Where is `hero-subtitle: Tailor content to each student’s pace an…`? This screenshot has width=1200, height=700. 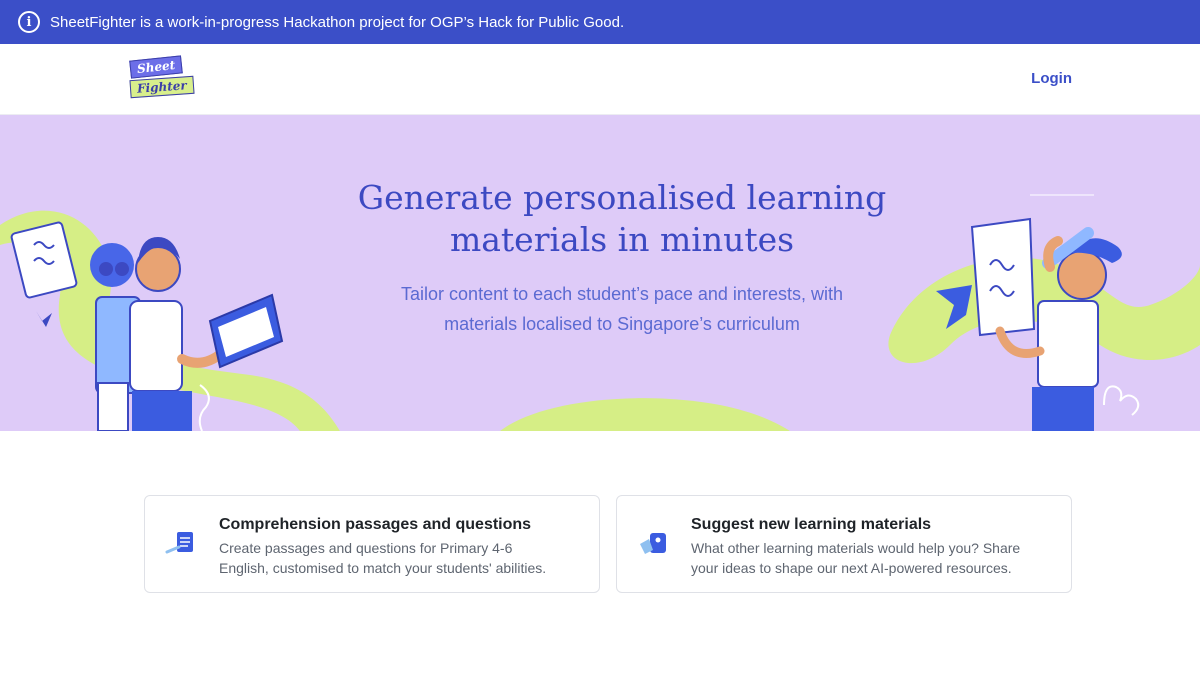
hero-subtitle: Tailor content to each student’s pace an… is located at coordinates (622, 309).